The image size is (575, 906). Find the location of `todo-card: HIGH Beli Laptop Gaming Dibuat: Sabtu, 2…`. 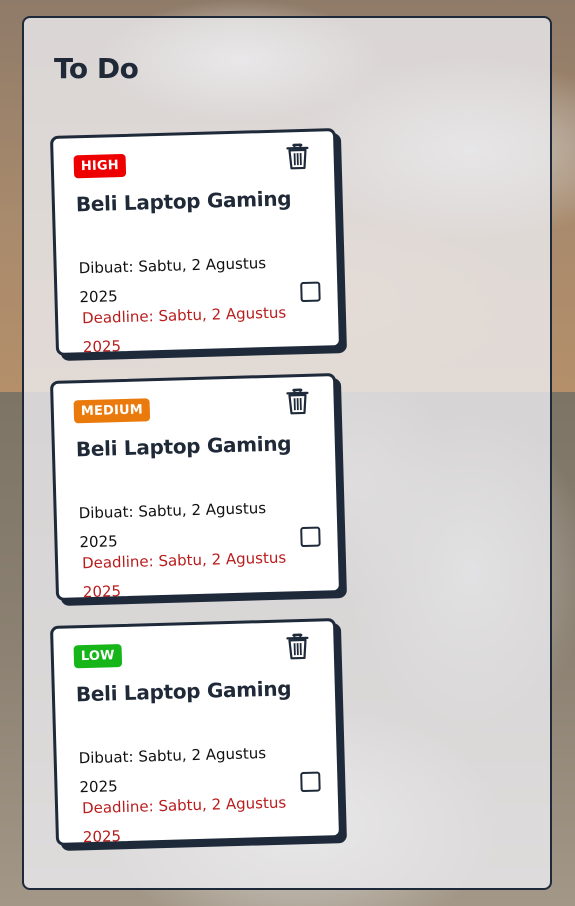

todo-card: HIGH Beli Laptop Gaming Dibuat: Sabtu, 2… is located at coordinates (196, 242).